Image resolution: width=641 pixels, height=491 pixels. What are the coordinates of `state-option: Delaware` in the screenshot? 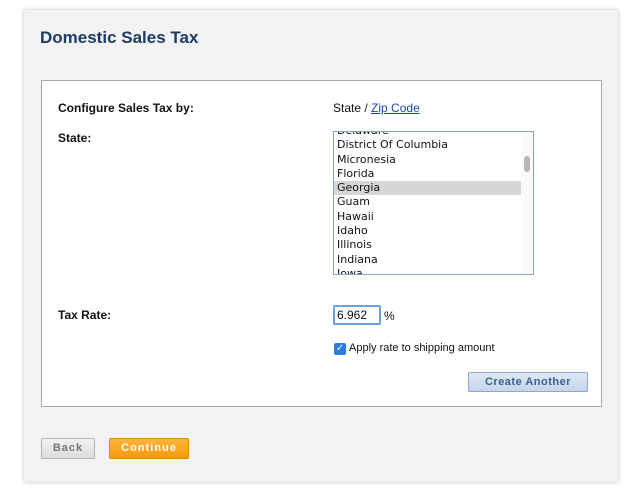 It's located at (428, 135).